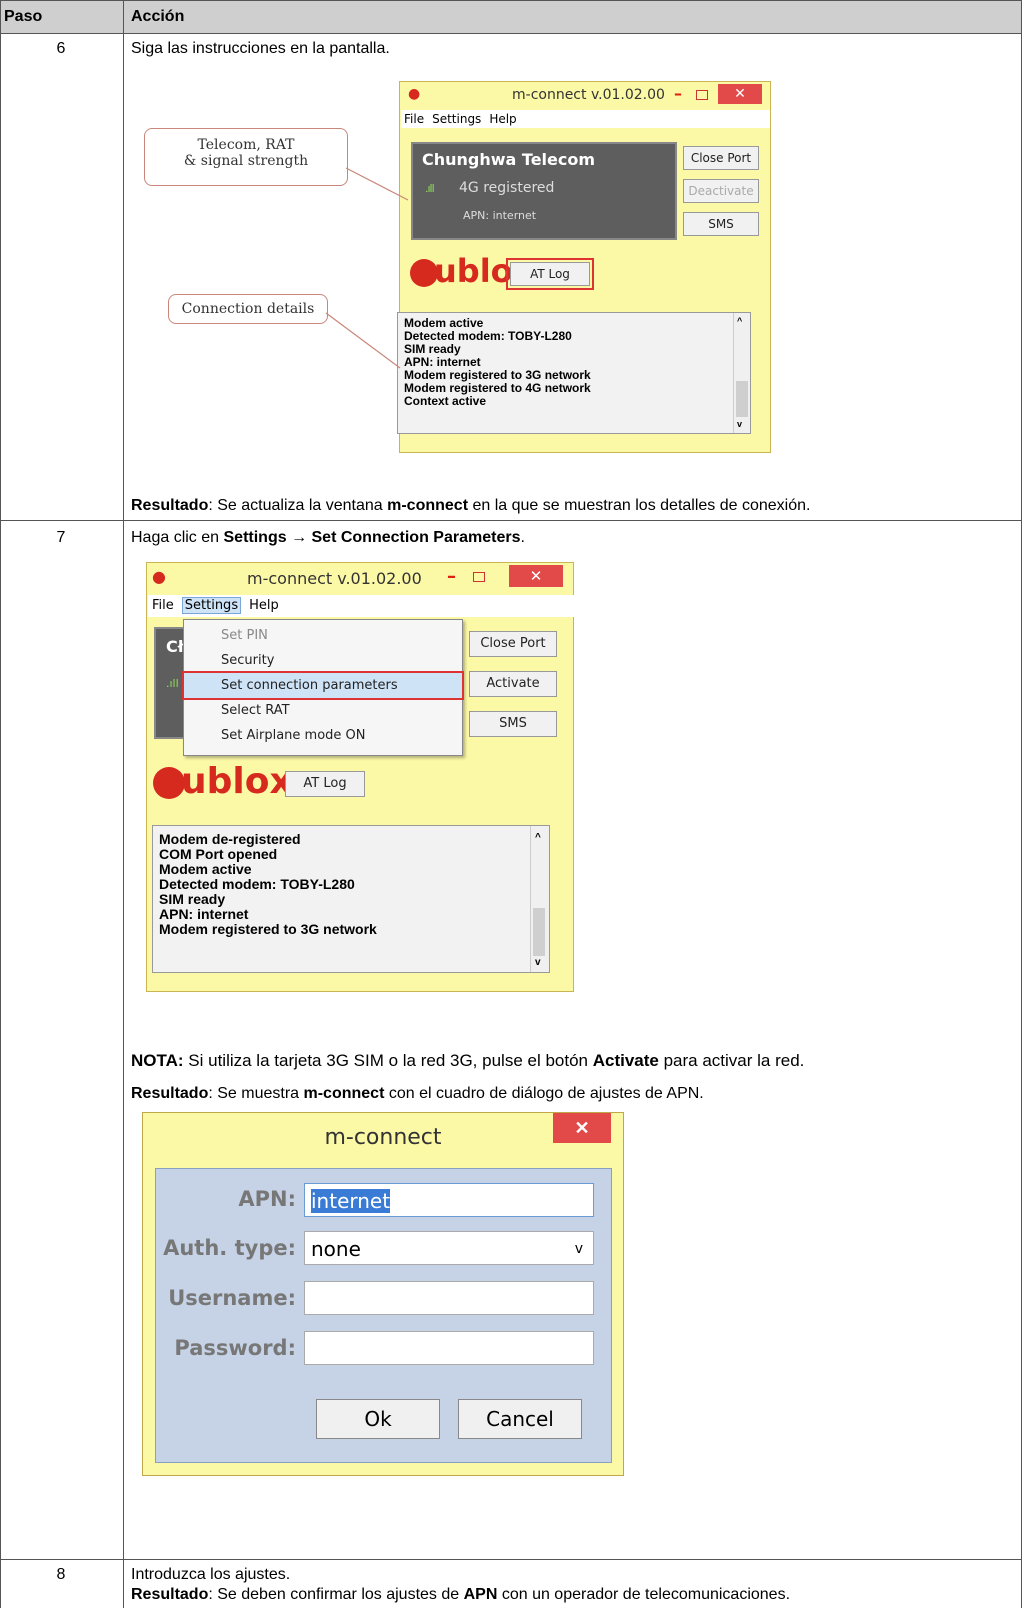  Describe the element at coordinates (336, 1249) in the screenshot. I see `auth-type-value: none` at that location.